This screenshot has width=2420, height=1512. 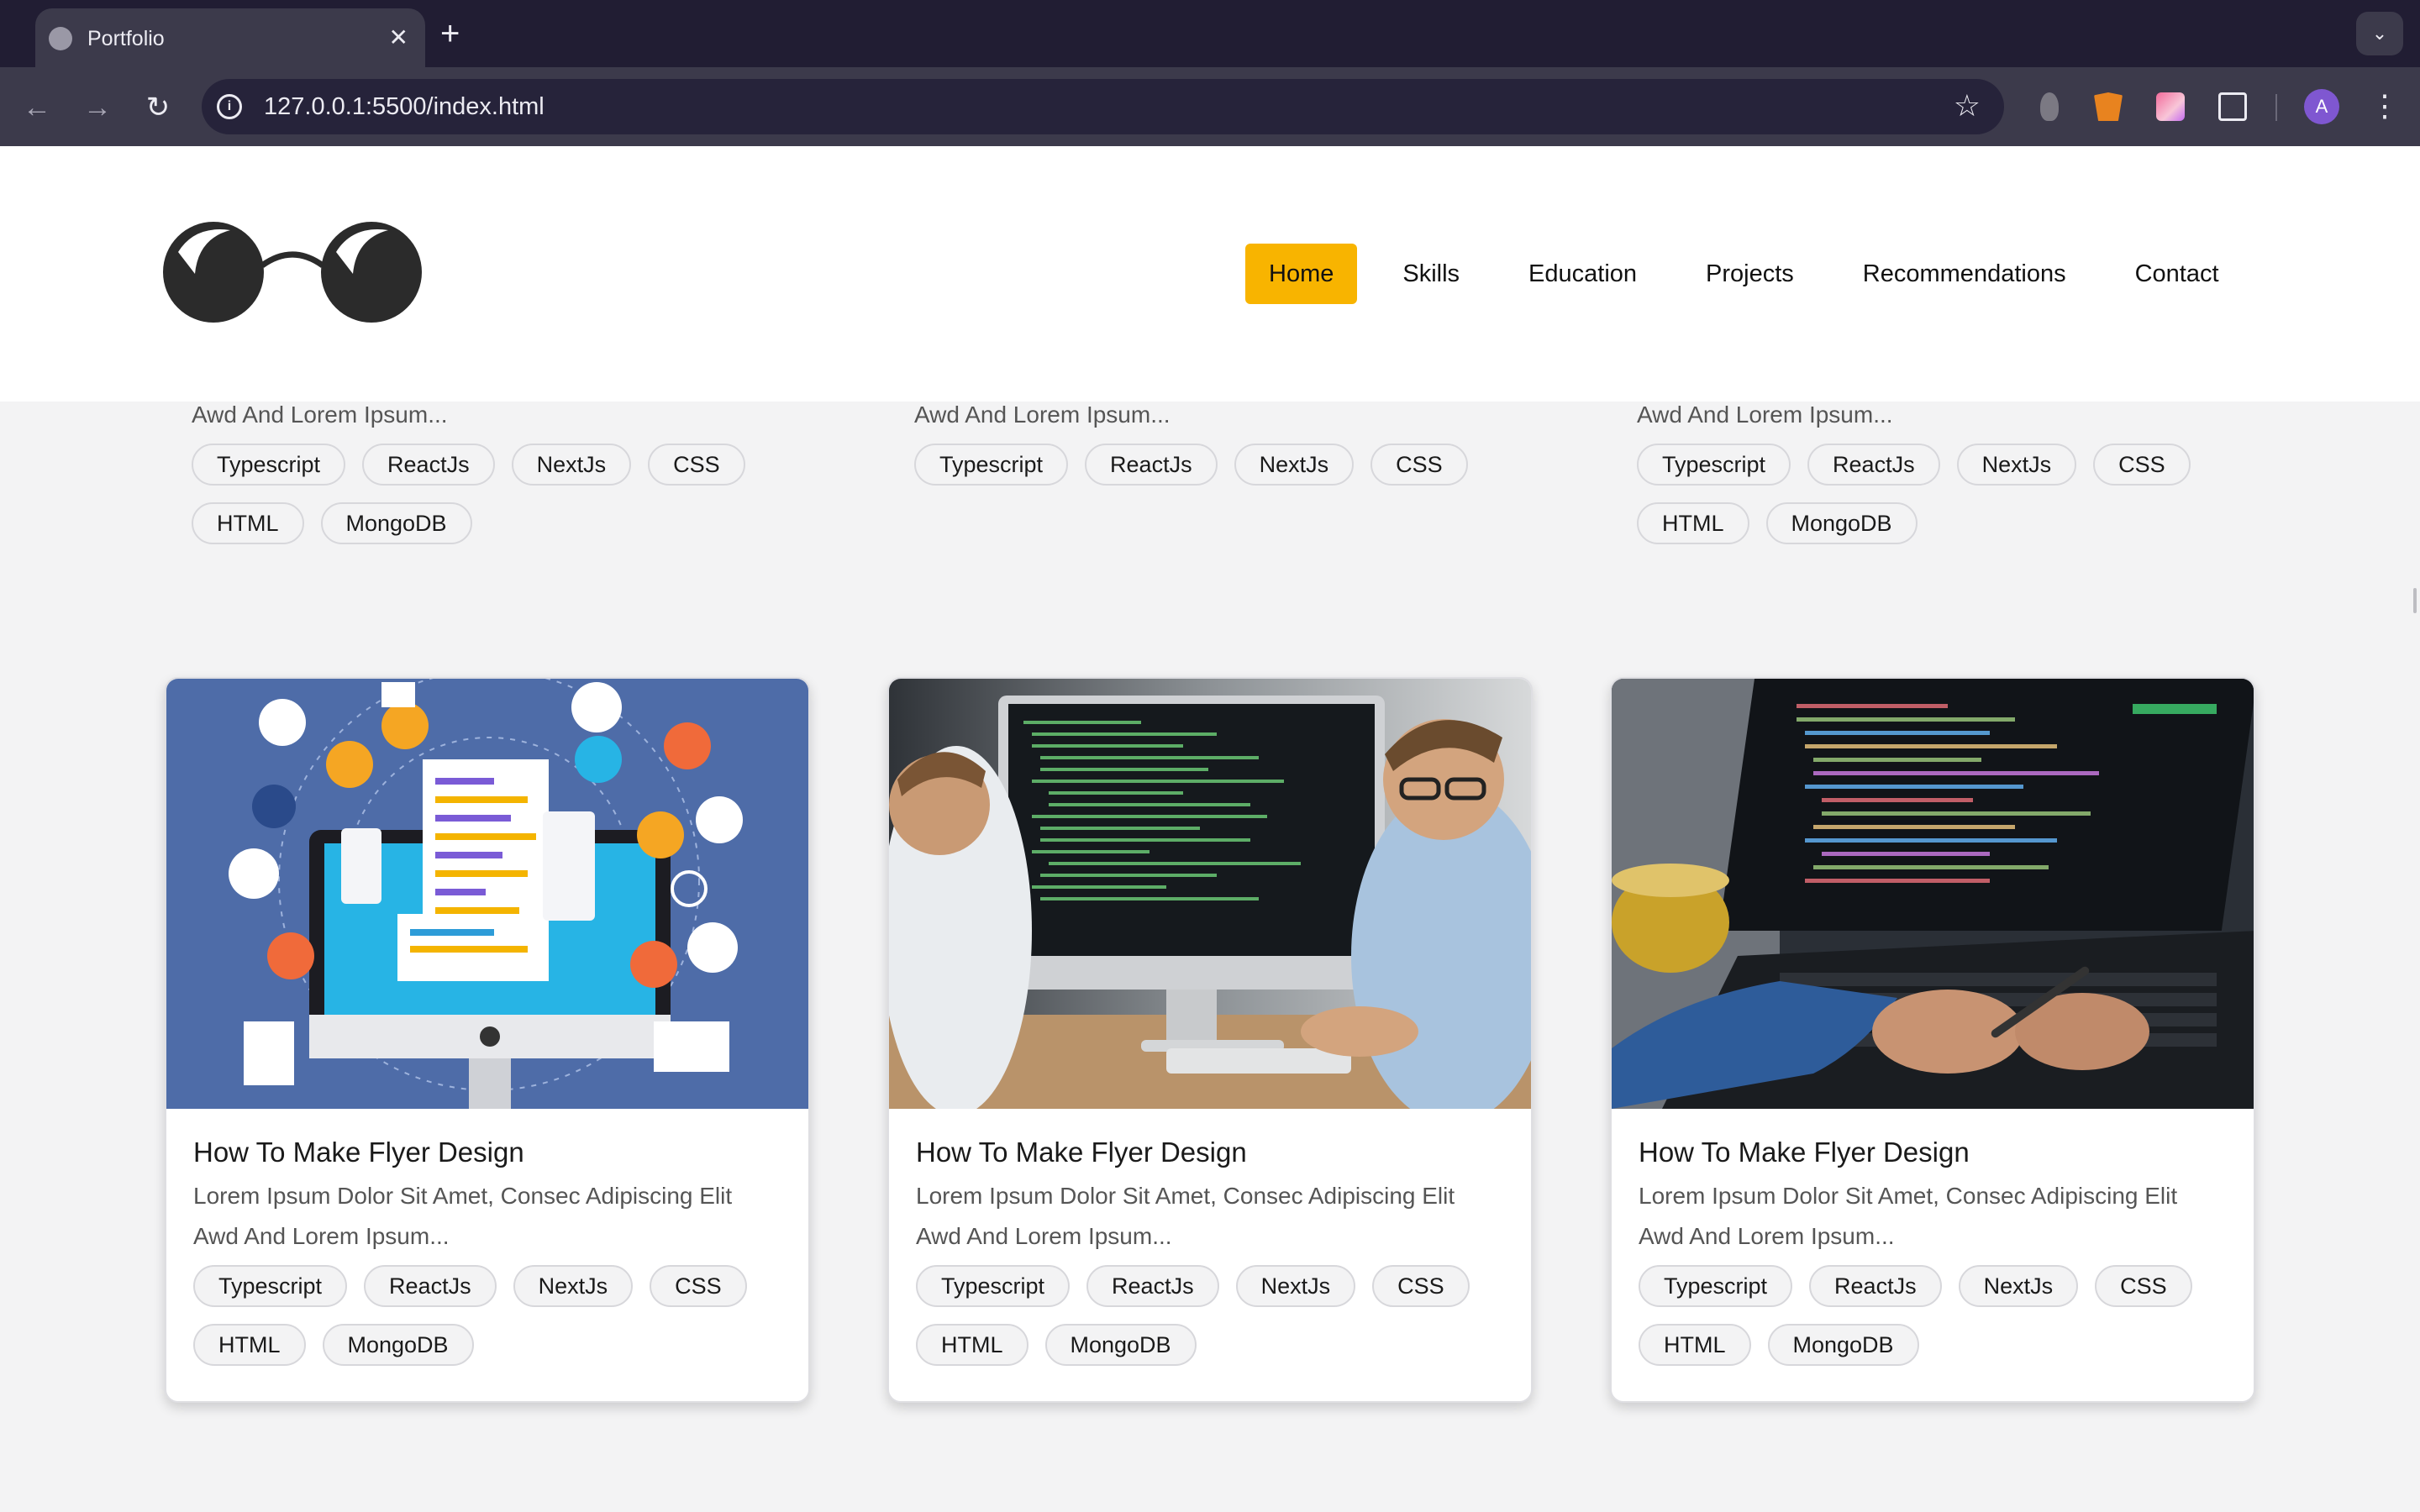 What do you see at coordinates (2385, 106) in the screenshot?
I see `browser-menu-icon: ⋮` at bounding box center [2385, 106].